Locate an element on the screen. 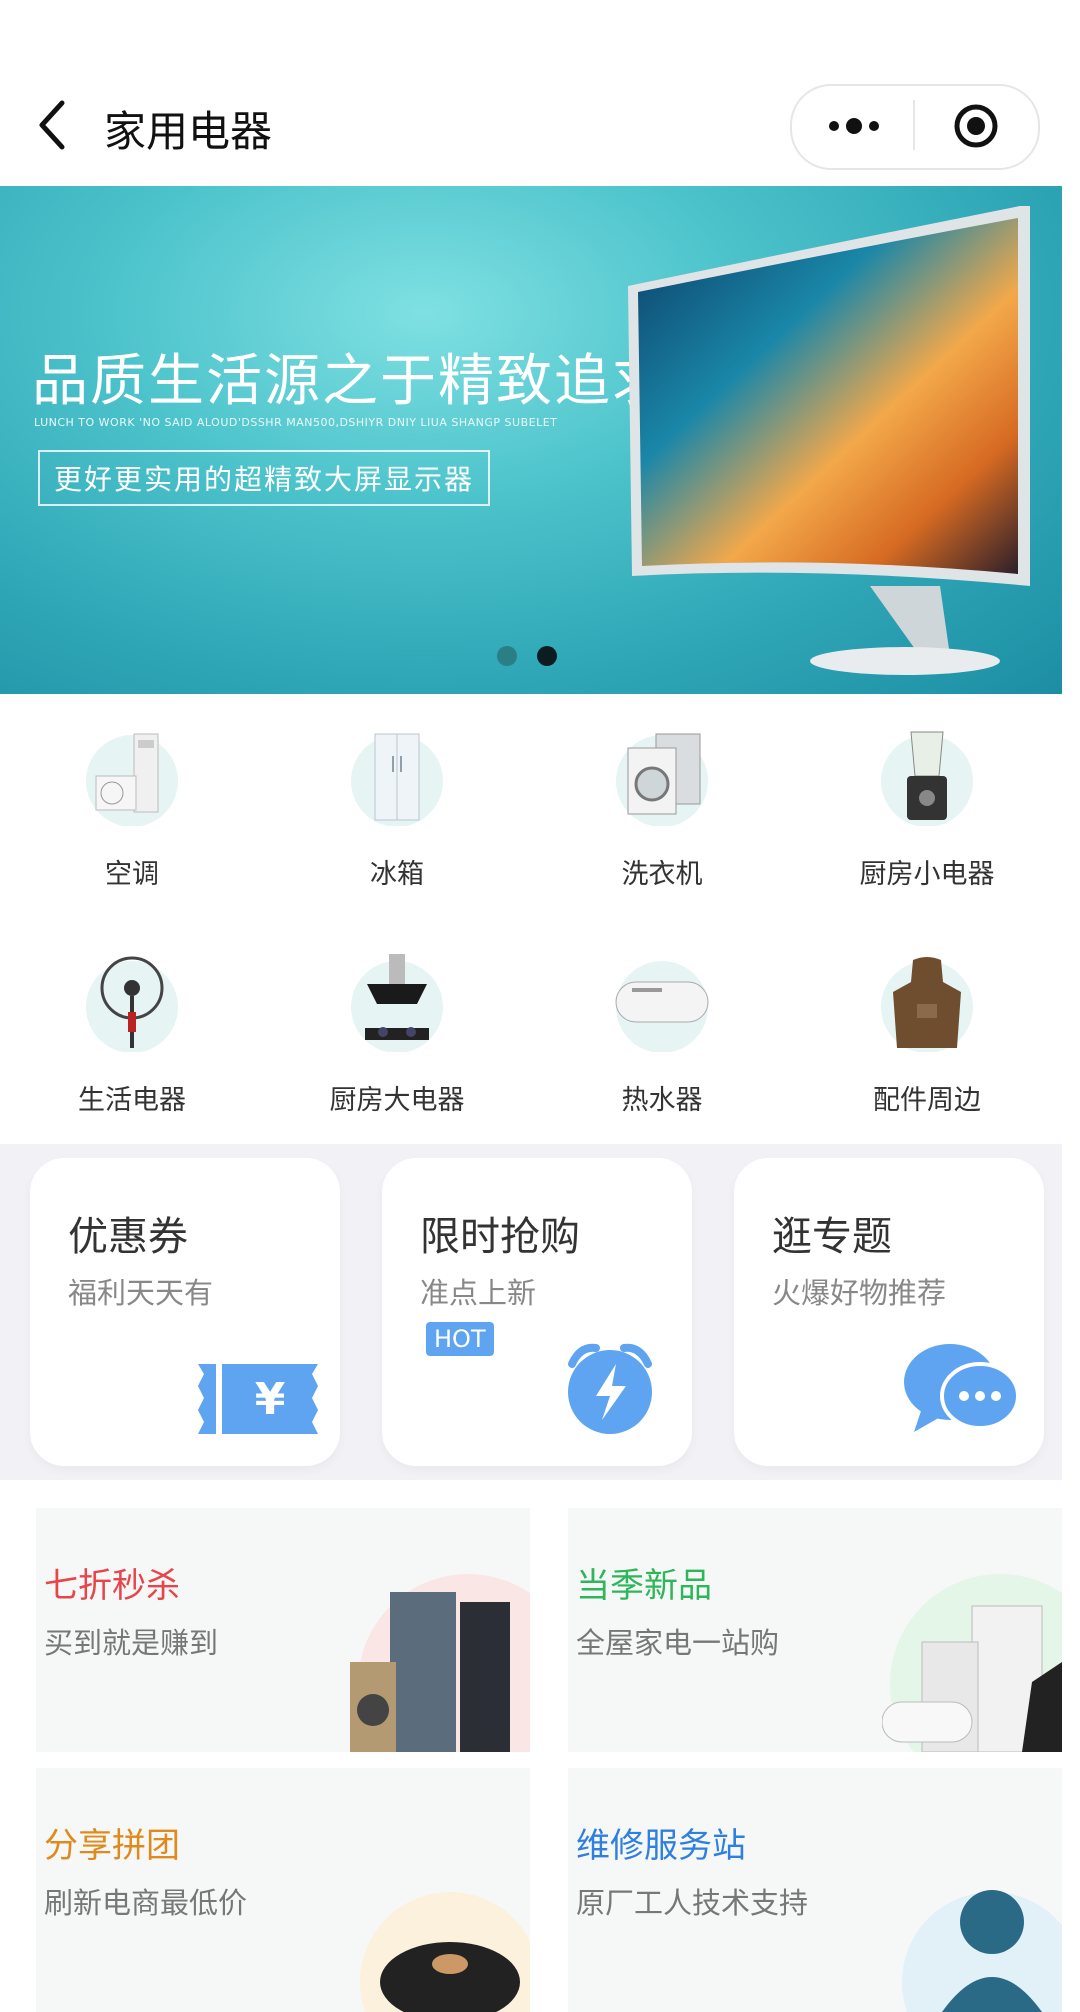 This screenshot has width=1080, height=2012. category-label: 空调 is located at coordinates (132, 874).